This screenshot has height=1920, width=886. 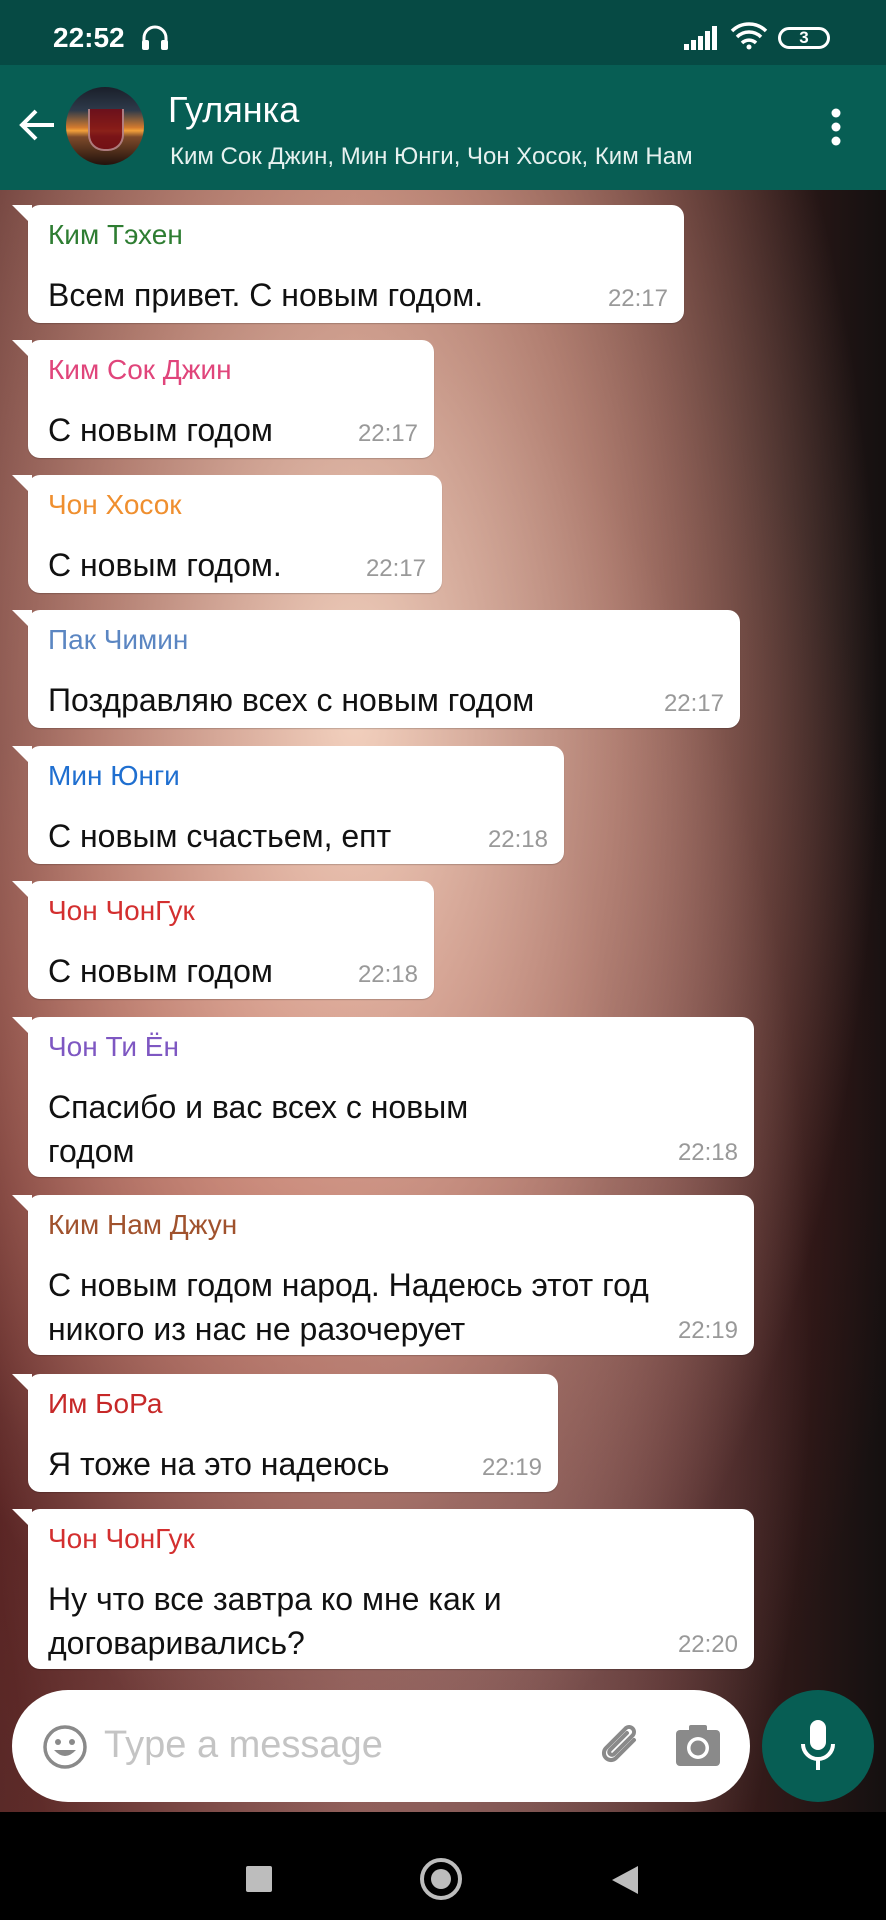 I want to click on message-text: Спасибо и вас всех с новым годом, so click(x=258, y=1129).